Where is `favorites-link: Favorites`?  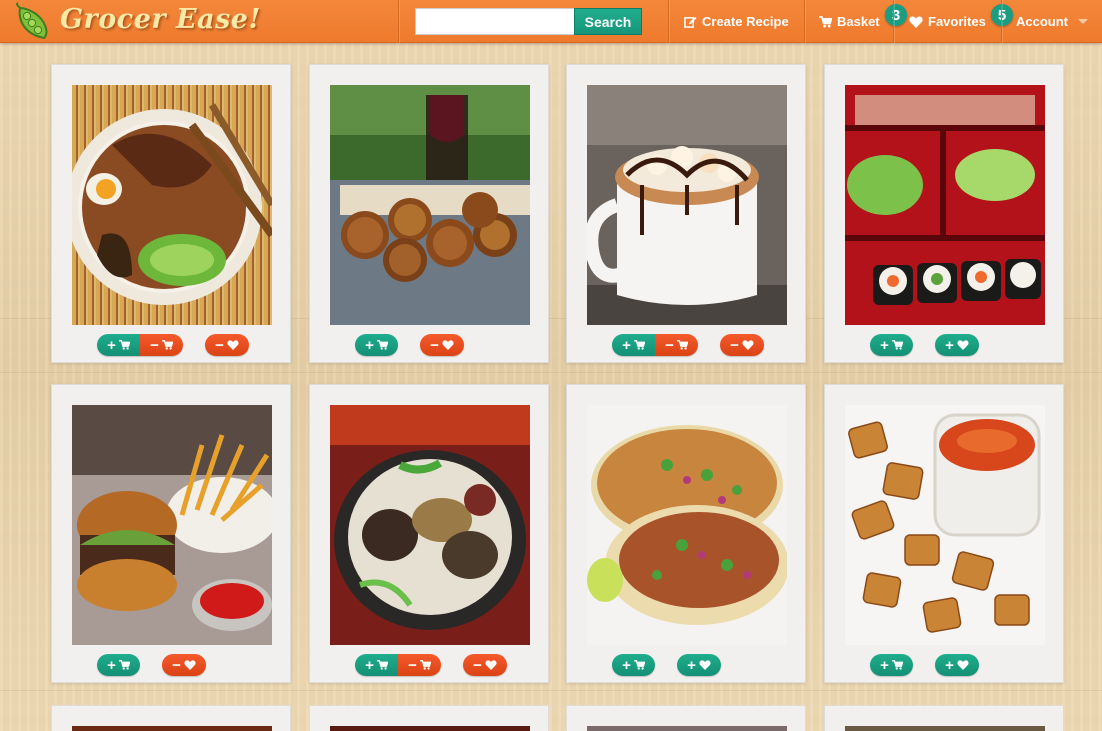 favorites-link: Favorites is located at coordinates (947, 21).